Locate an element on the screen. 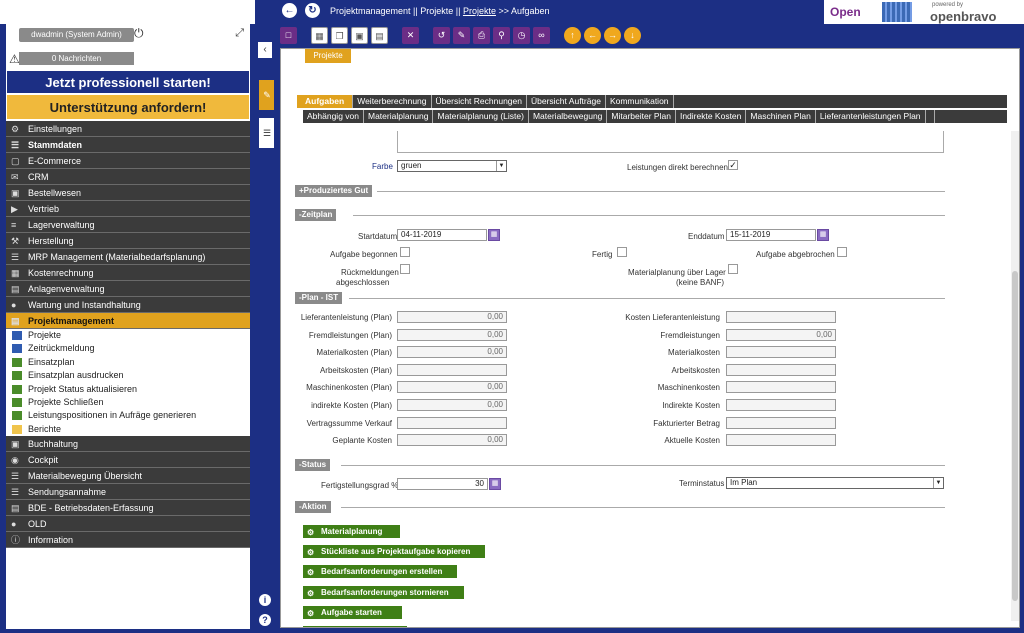 The width and height of the screenshot is (1024, 633). menu-item: ⓘ Information is located at coordinates (128, 540).